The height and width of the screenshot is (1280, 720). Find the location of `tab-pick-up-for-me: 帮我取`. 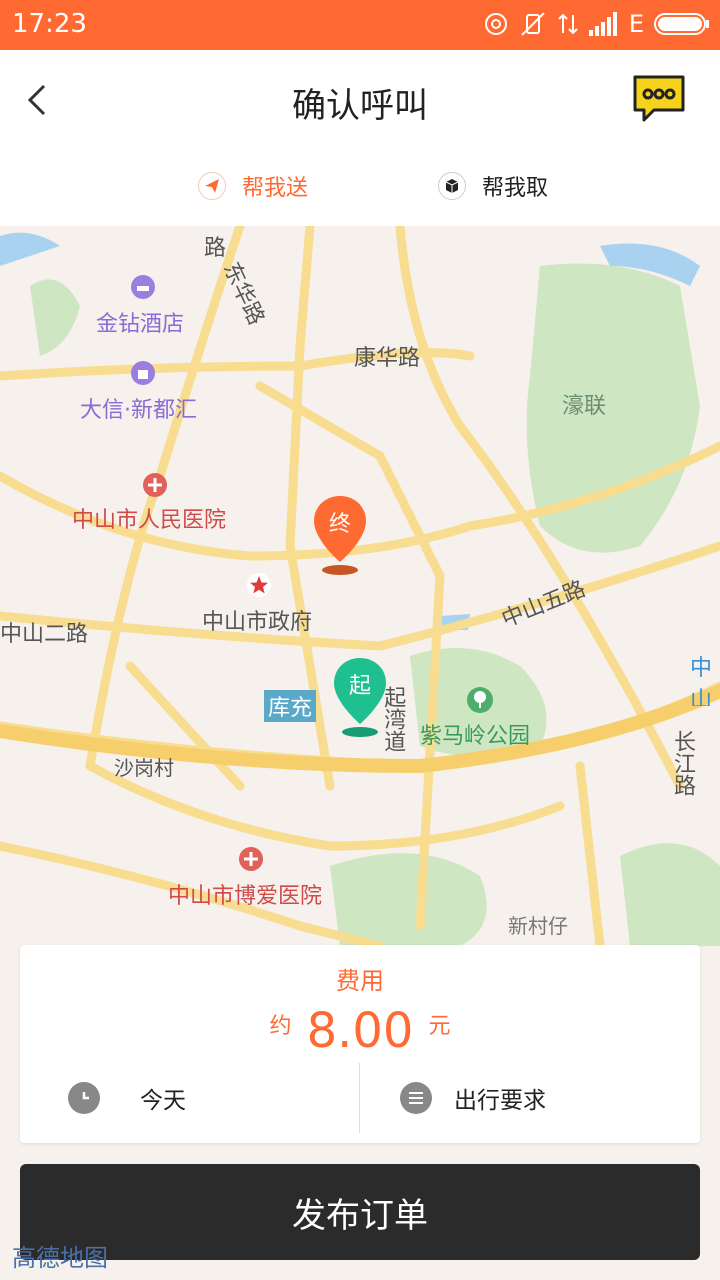

tab-pick-up-for-me: 帮我取 is located at coordinates (493, 186).